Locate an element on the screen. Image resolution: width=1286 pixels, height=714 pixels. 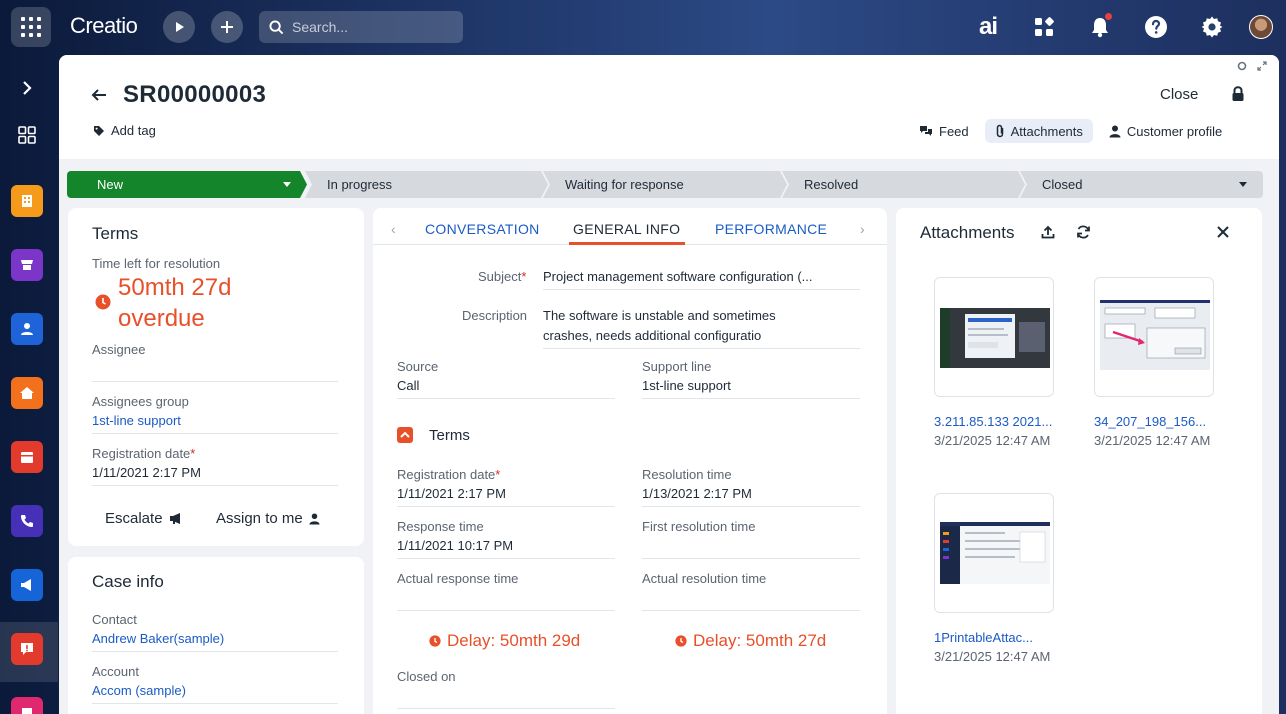
ai-button: ai is located at coordinates (988, 27).